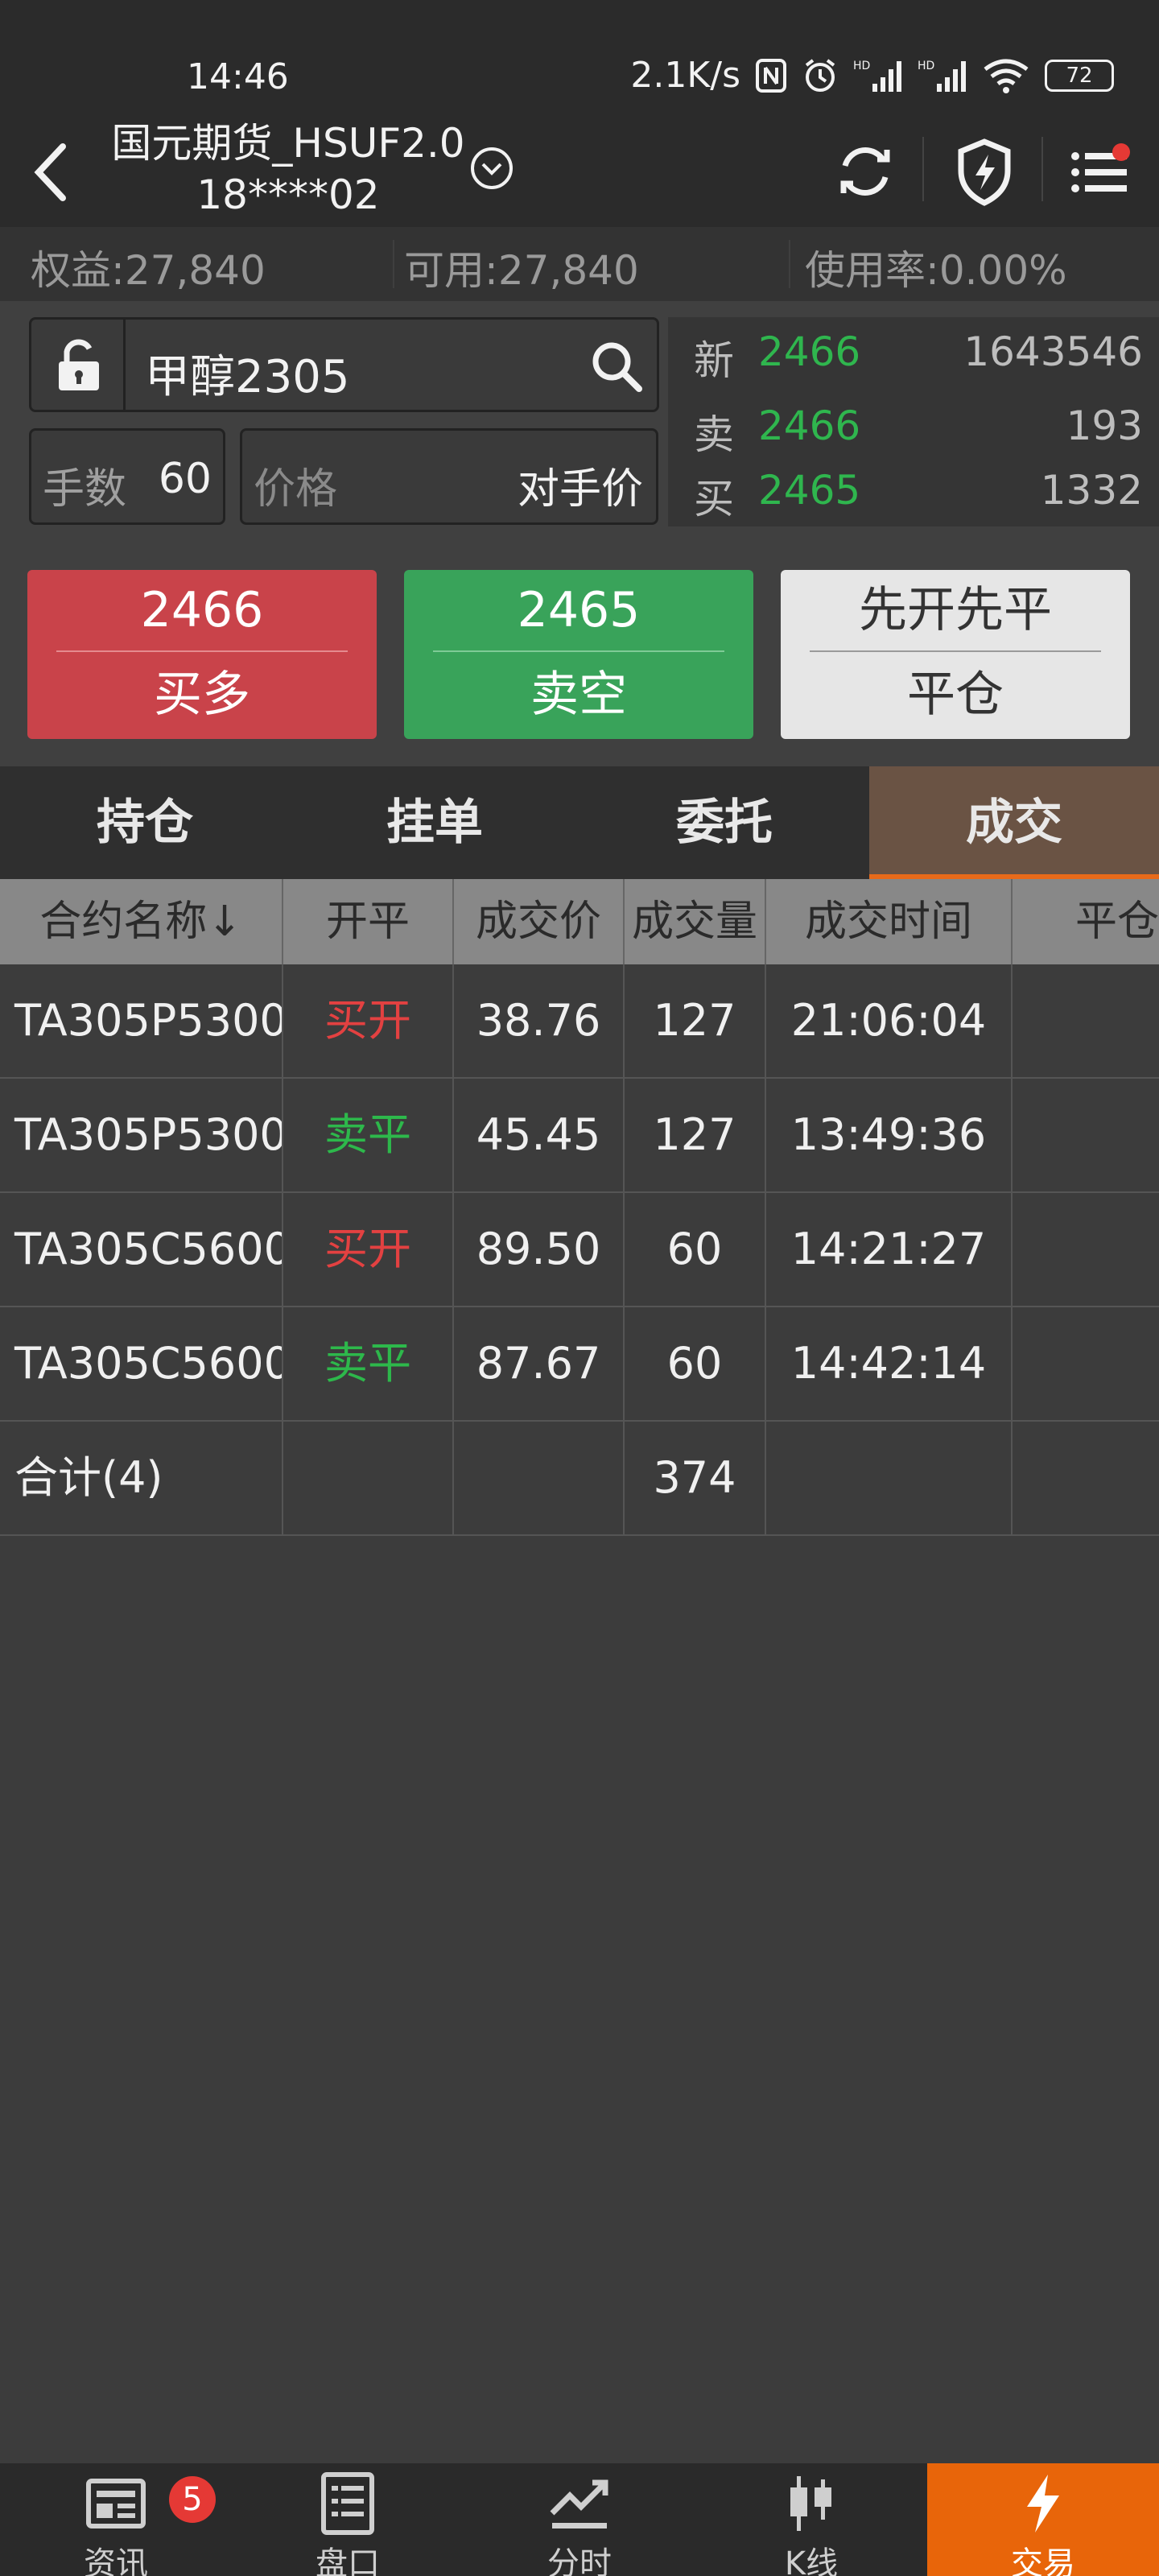 Image resolution: width=1159 pixels, height=2576 pixels. I want to click on cell-contract: TA305C5600, so click(141, 1363).